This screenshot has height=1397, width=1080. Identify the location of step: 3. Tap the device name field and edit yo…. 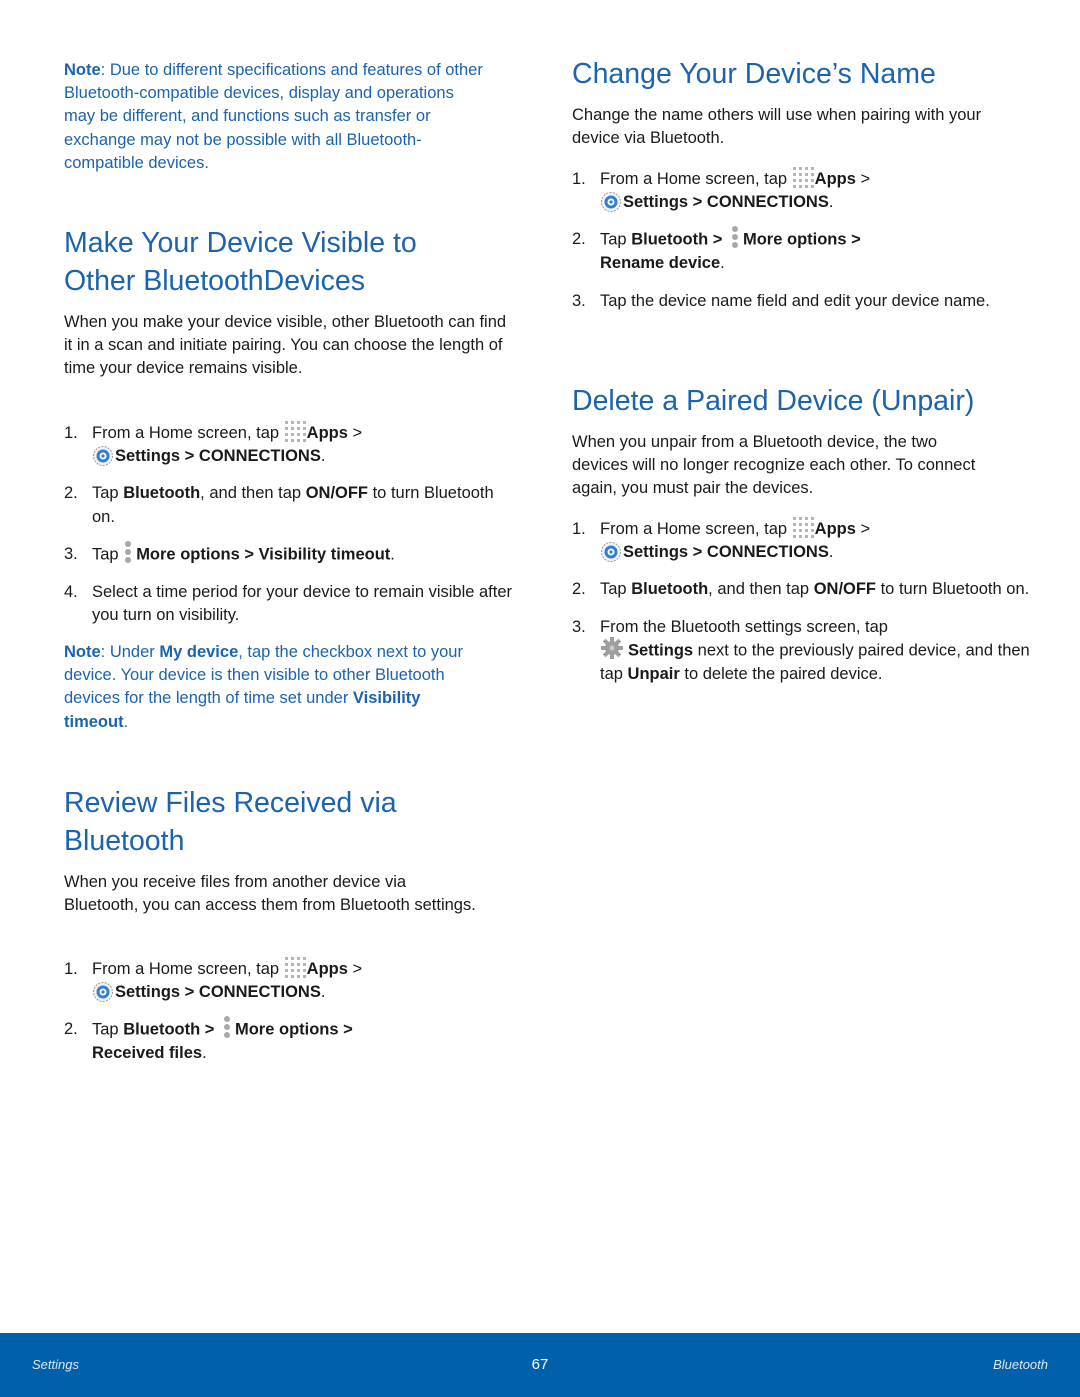
(781, 300).